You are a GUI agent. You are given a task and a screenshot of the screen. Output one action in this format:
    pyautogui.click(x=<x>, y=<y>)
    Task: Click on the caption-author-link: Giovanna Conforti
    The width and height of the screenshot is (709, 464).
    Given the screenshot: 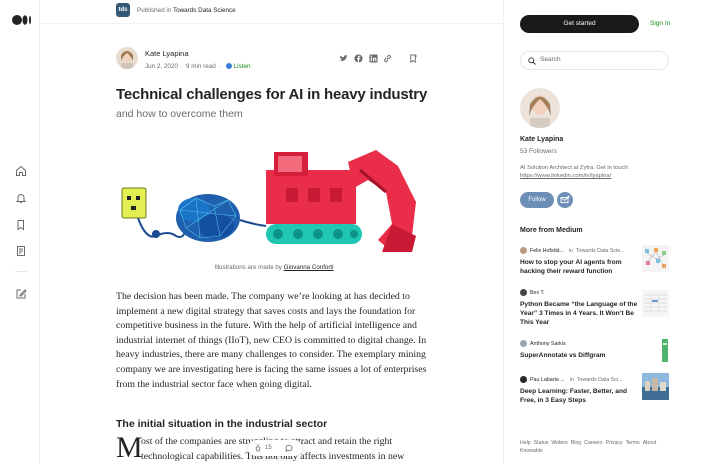 What is the action you would take?
    pyautogui.click(x=309, y=267)
    